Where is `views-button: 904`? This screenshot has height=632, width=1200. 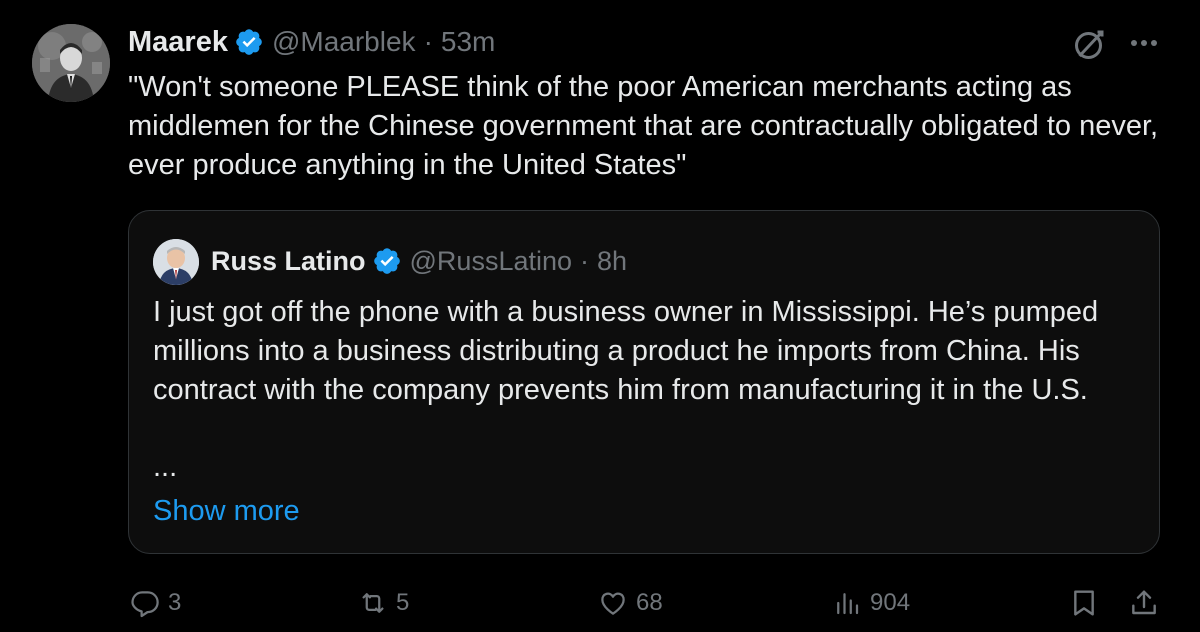
views-button: 904 is located at coordinates (871, 603).